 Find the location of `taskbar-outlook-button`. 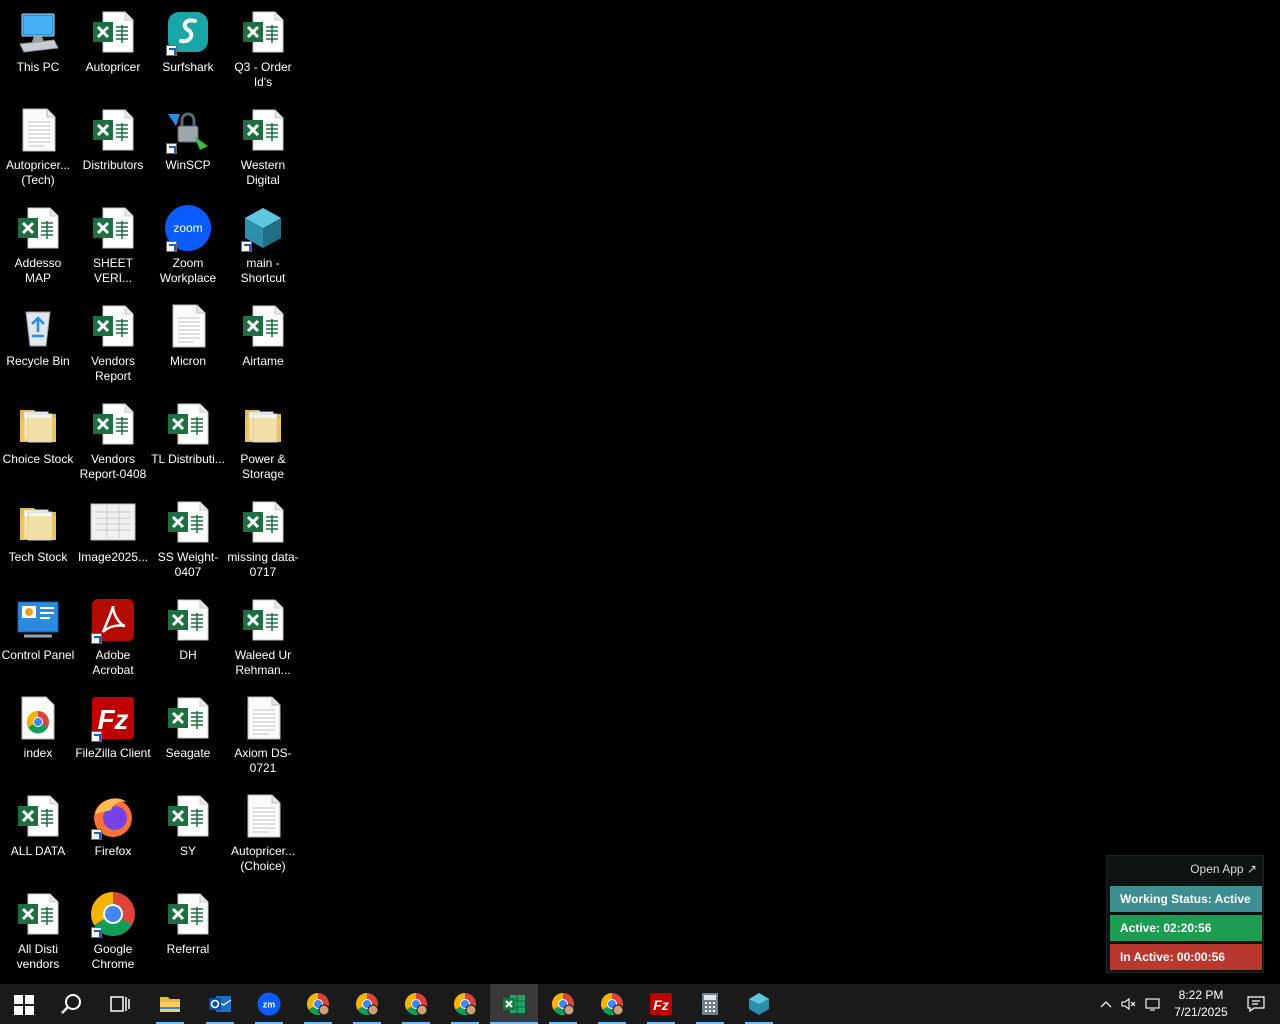

taskbar-outlook-button is located at coordinates (220, 1004).